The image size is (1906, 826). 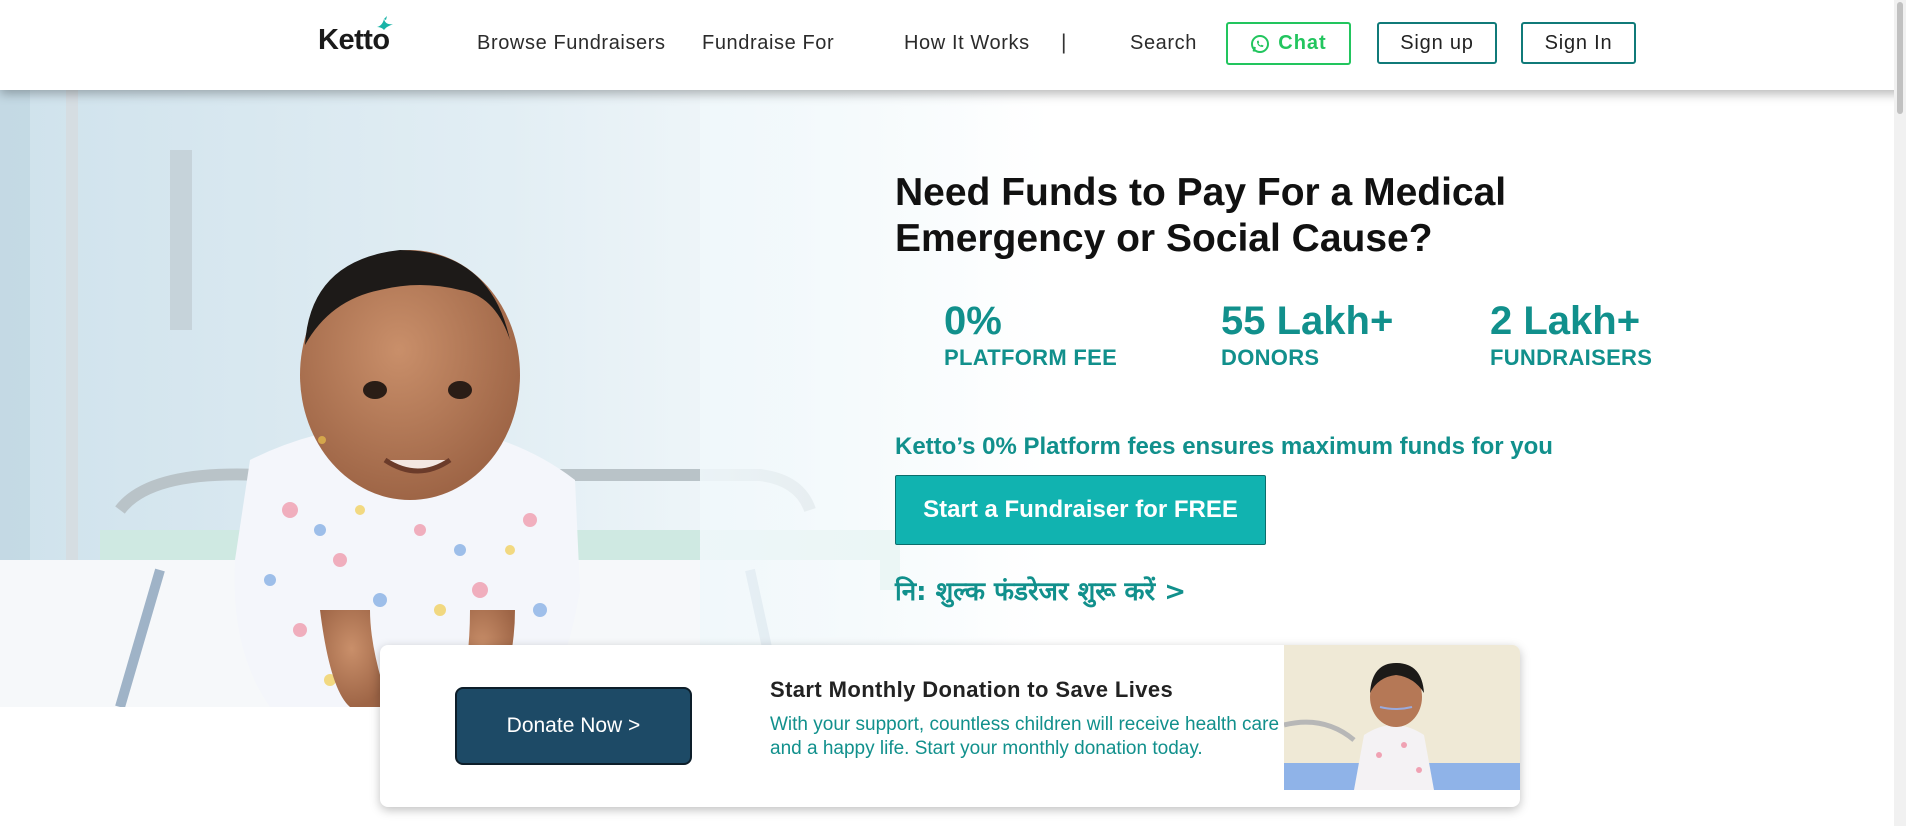 What do you see at coordinates (1565, 321) in the screenshot?
I see `stat-value: 2 Lakh+` at bounding box center [1565, 321].